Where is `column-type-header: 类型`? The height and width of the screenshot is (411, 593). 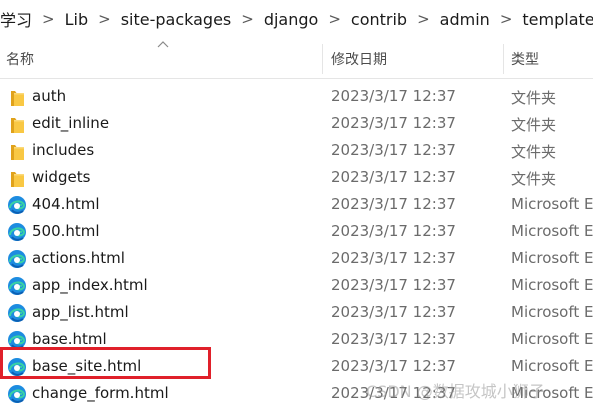 column-type-header: 类型 is located at coordinates (525, 59).